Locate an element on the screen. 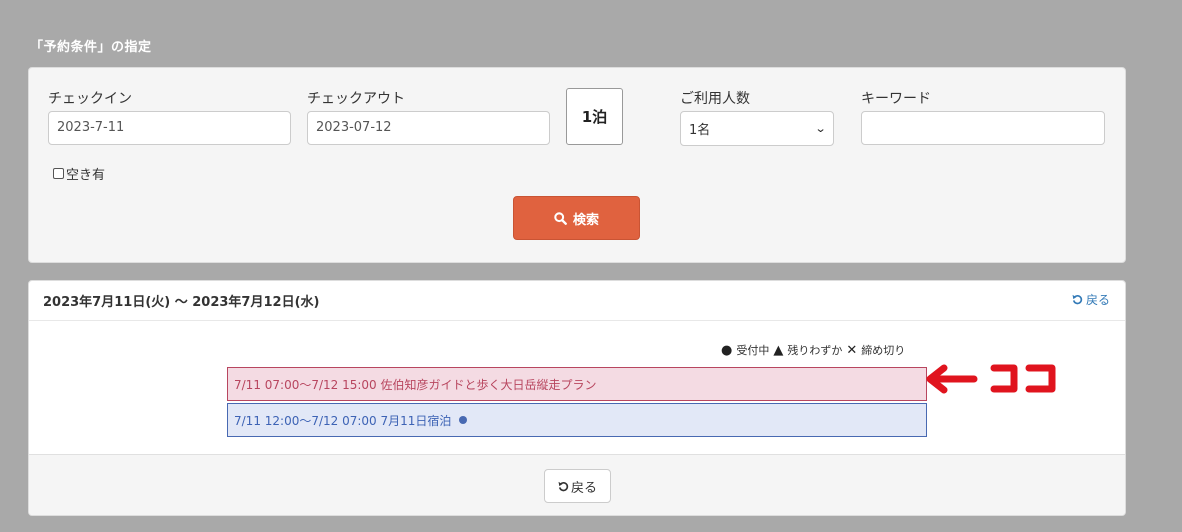 This screenshot has height=532, width=1182. checkin-input: 2023-7-11 is located at coordinates (169, 128).